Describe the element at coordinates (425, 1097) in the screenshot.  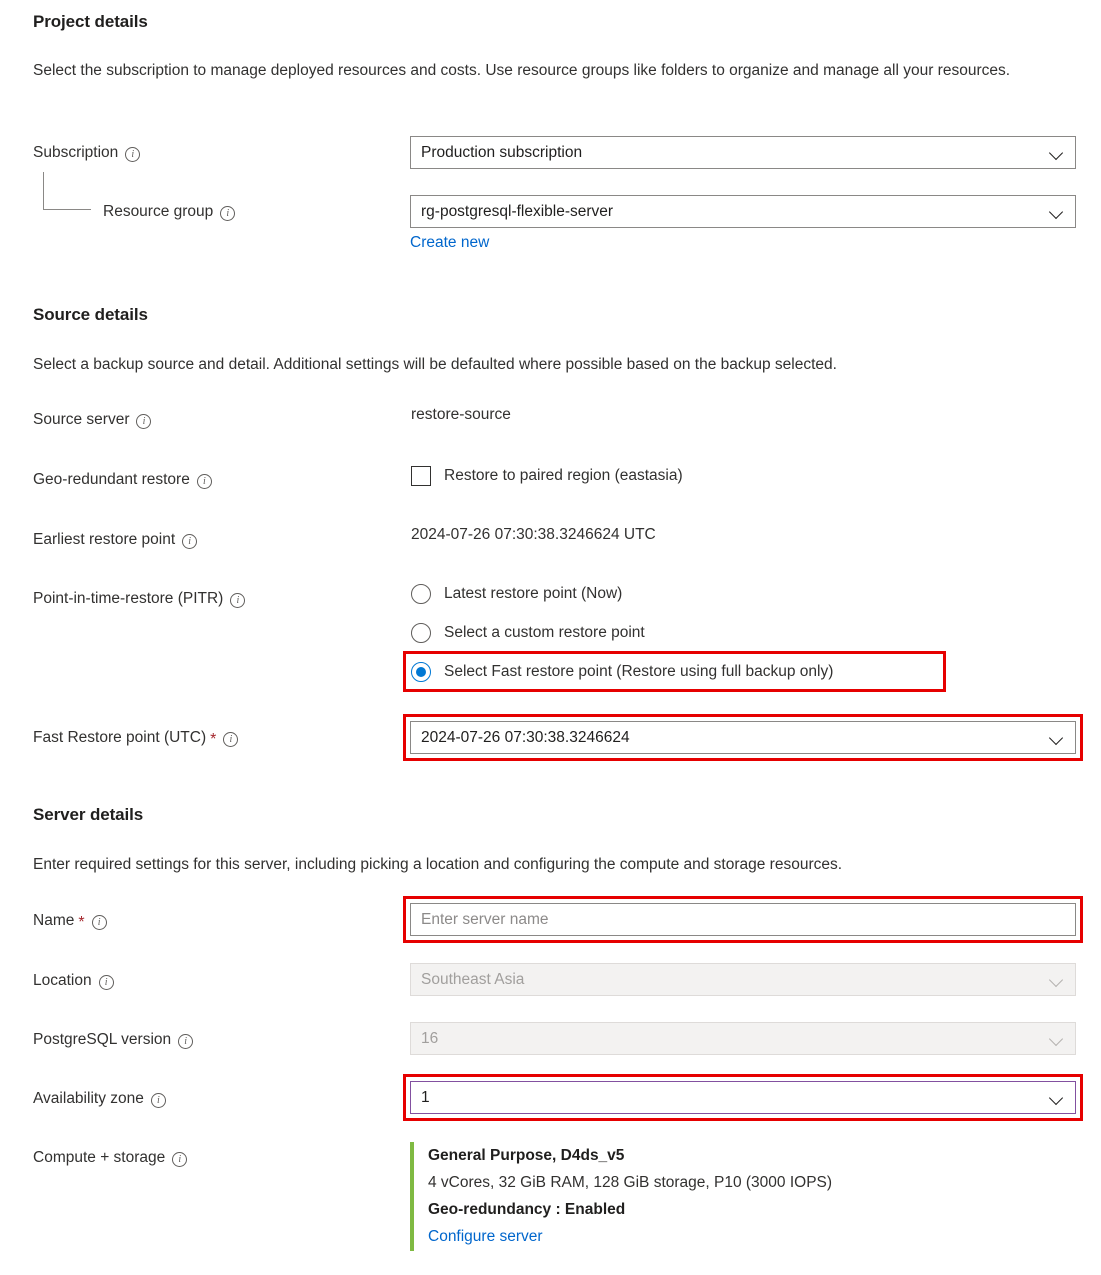
I see `availability-zone-value: 1` at that location.